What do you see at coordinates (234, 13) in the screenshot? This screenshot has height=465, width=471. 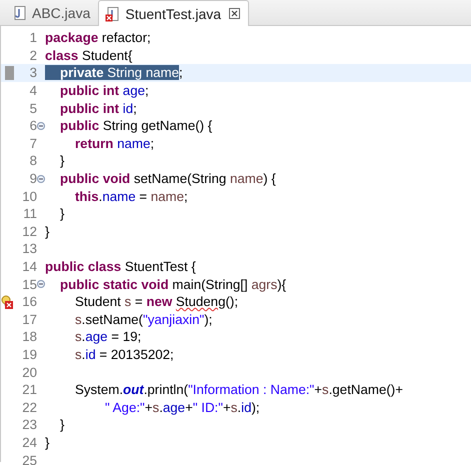 I see `close-icon` at bounding box center [234, 13].